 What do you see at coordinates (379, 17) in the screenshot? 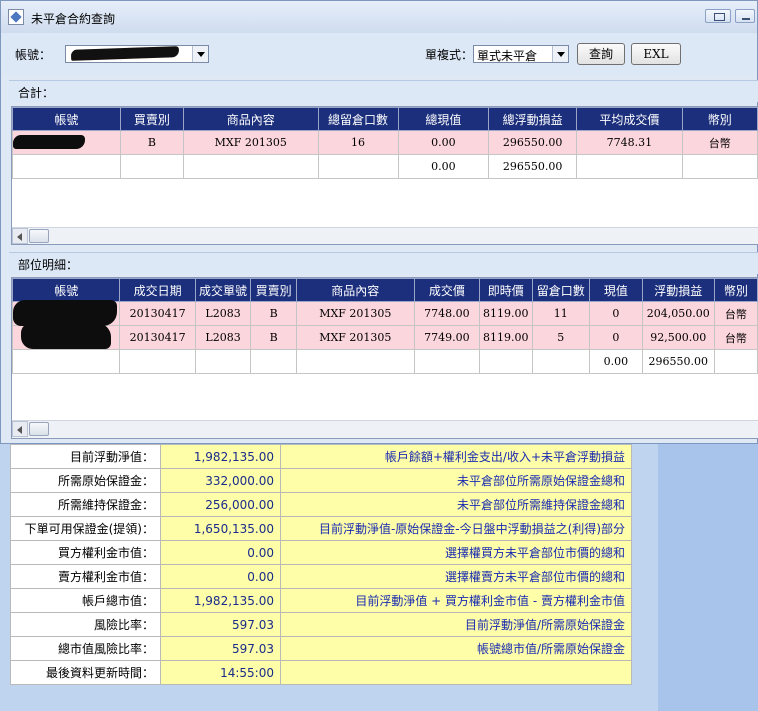
I see `title-bar: 未平倉合約查詢` at bounding box center [379, 17].